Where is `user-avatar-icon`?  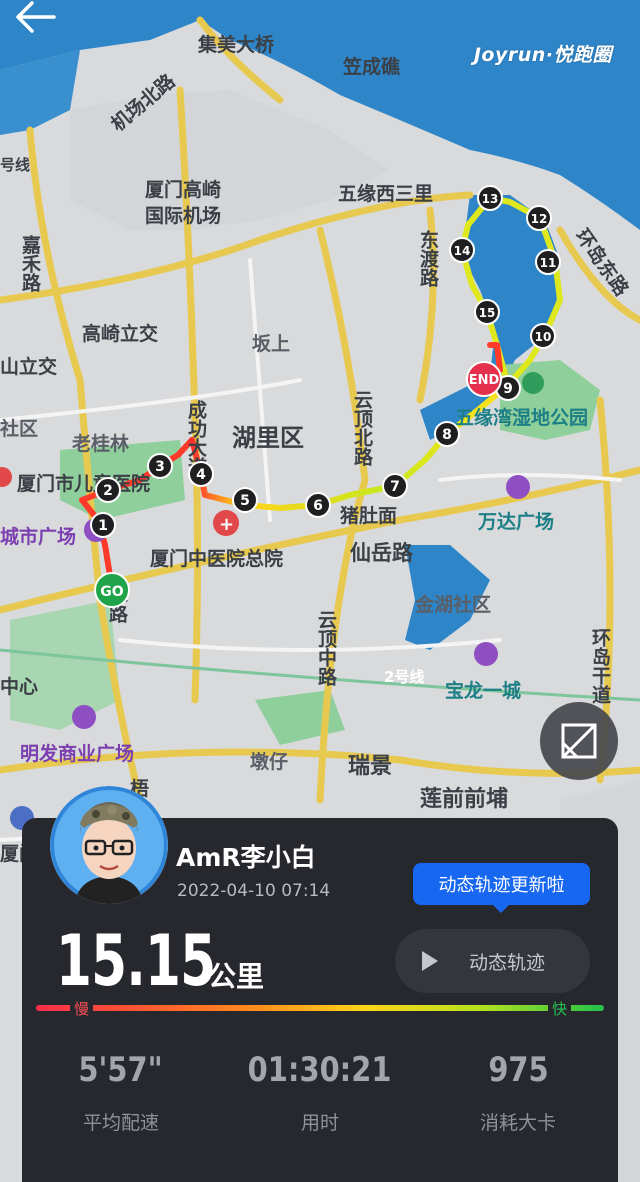 user-avatar-icon is located at coordinates (109, 845).